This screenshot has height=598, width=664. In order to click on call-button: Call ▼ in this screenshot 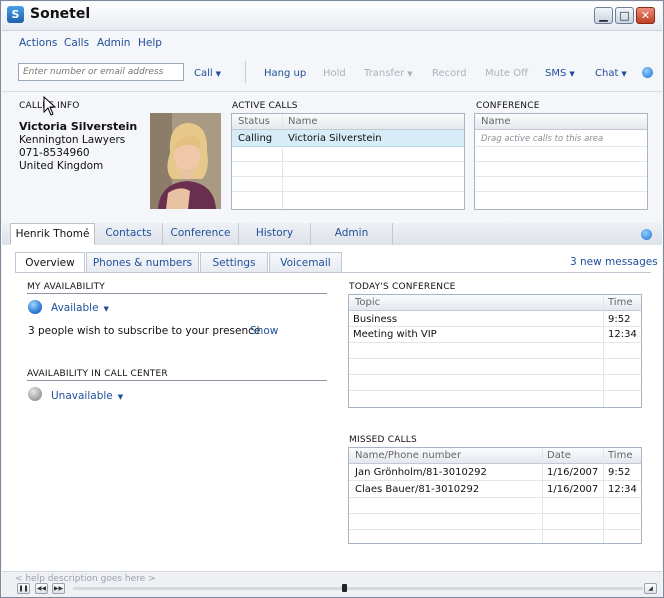, I will do `click(207, 73)`.